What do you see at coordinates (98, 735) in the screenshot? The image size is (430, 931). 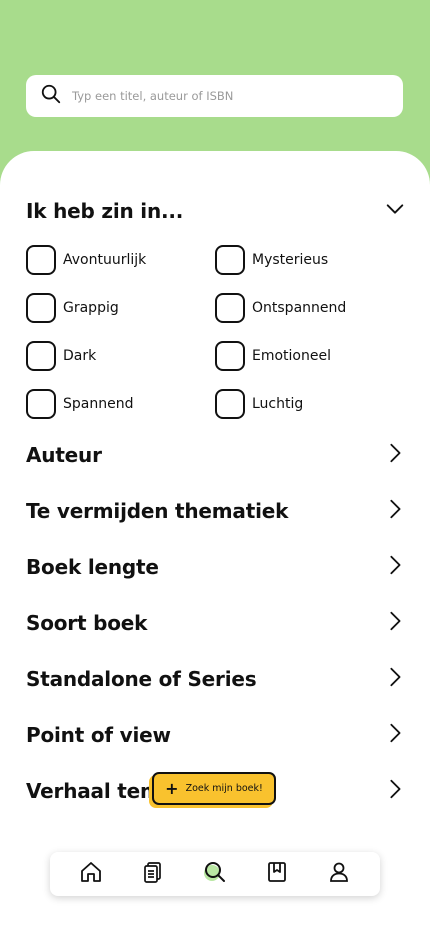 I see `filter-title: Point of view` at bounding box center [98, 735].